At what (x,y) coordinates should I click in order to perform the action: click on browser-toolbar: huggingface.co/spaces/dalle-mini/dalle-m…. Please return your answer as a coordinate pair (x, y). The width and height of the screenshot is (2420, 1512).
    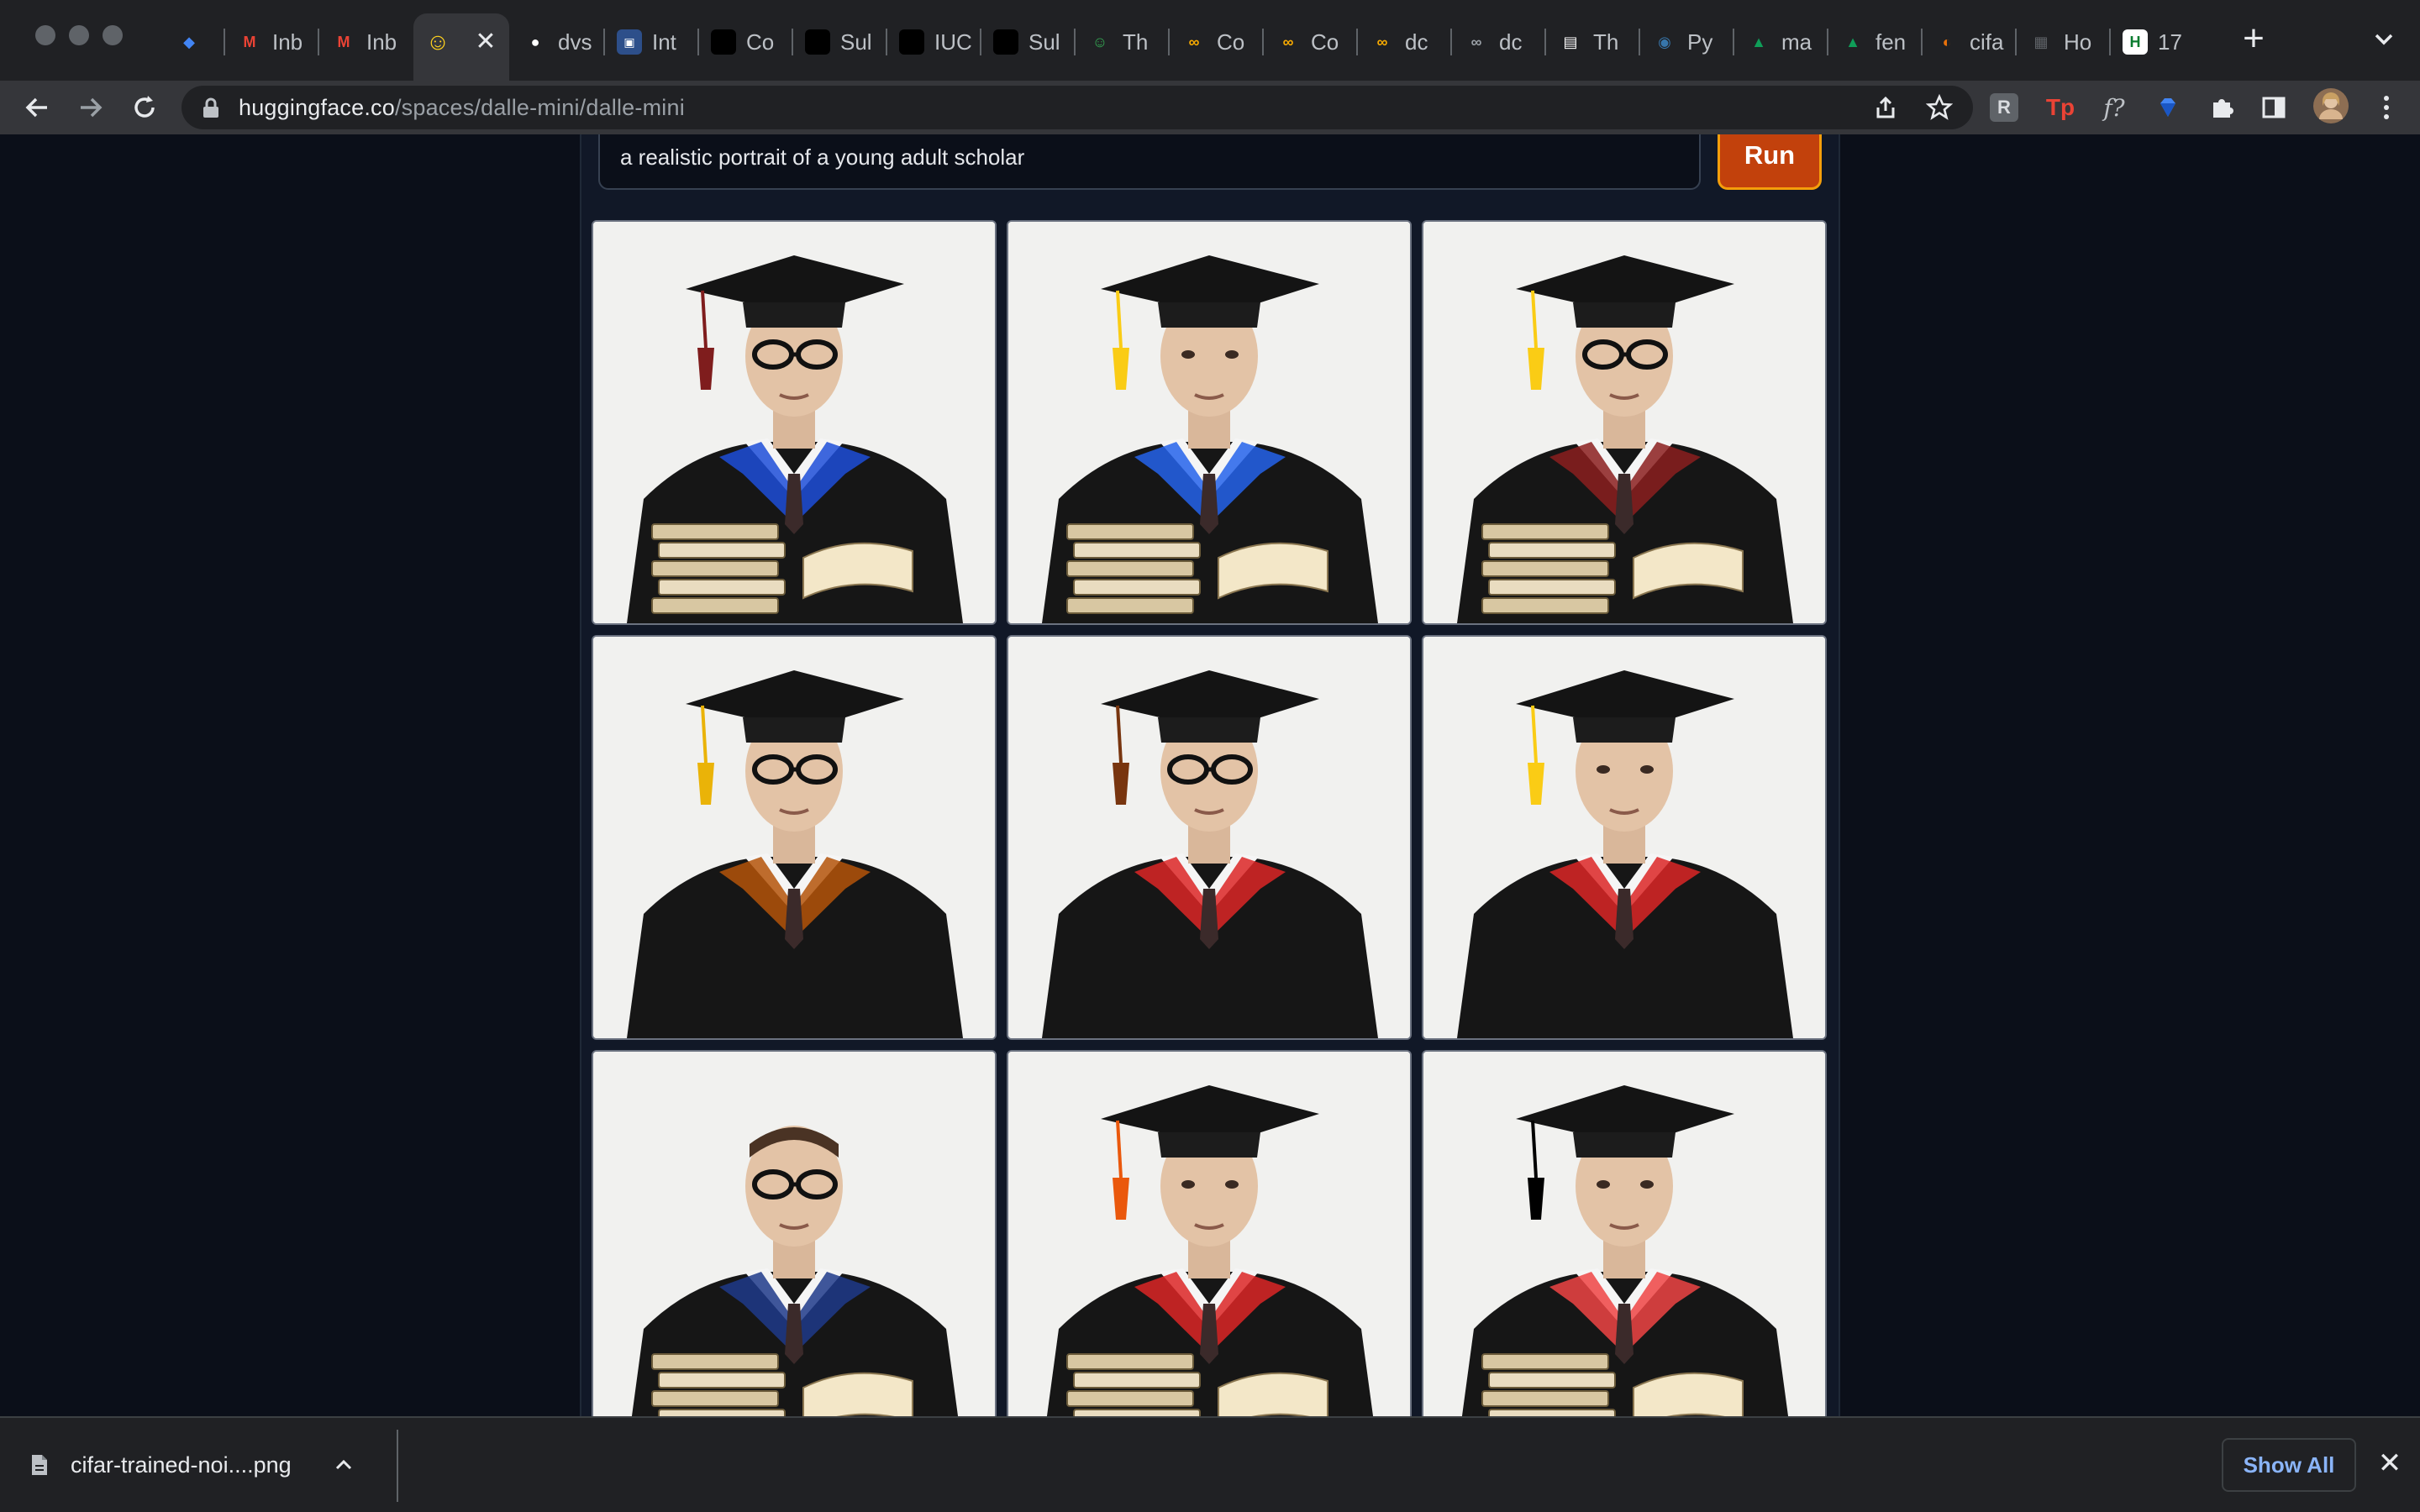
    Looking at the image, I should click on (1210, 107).